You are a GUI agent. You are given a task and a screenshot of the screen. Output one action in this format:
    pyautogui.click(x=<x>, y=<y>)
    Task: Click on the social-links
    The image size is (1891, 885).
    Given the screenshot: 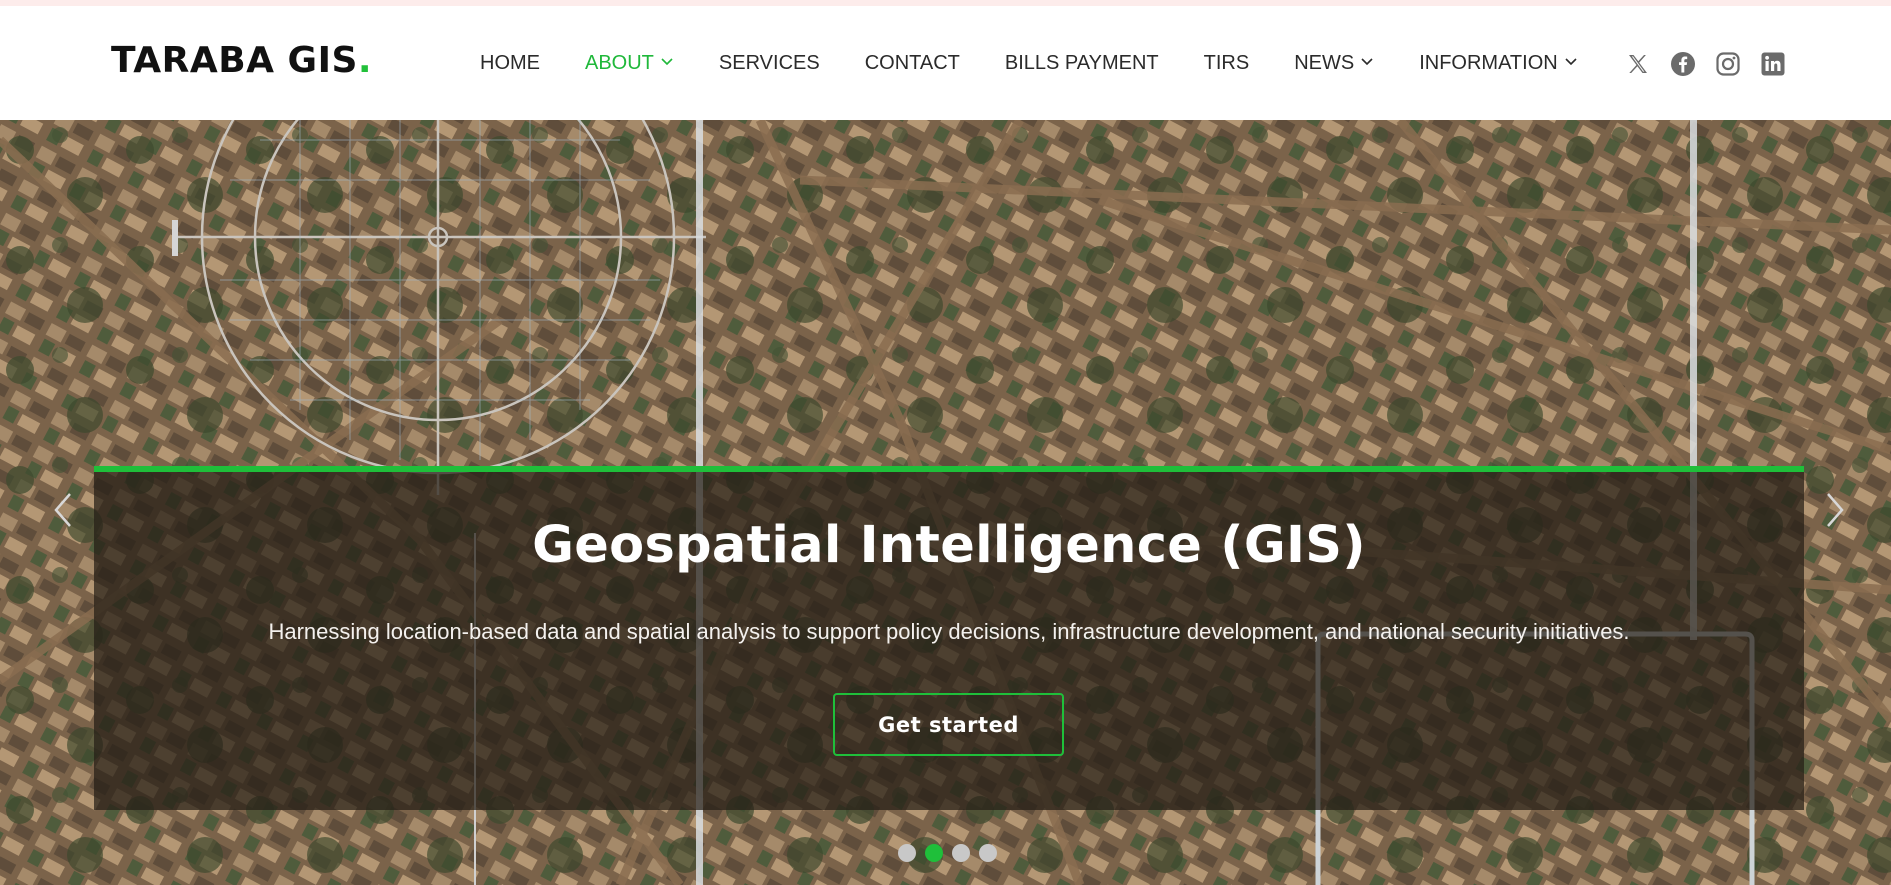 What is the action you would take?
    pyautogui.click(x=1705, y=64)
    